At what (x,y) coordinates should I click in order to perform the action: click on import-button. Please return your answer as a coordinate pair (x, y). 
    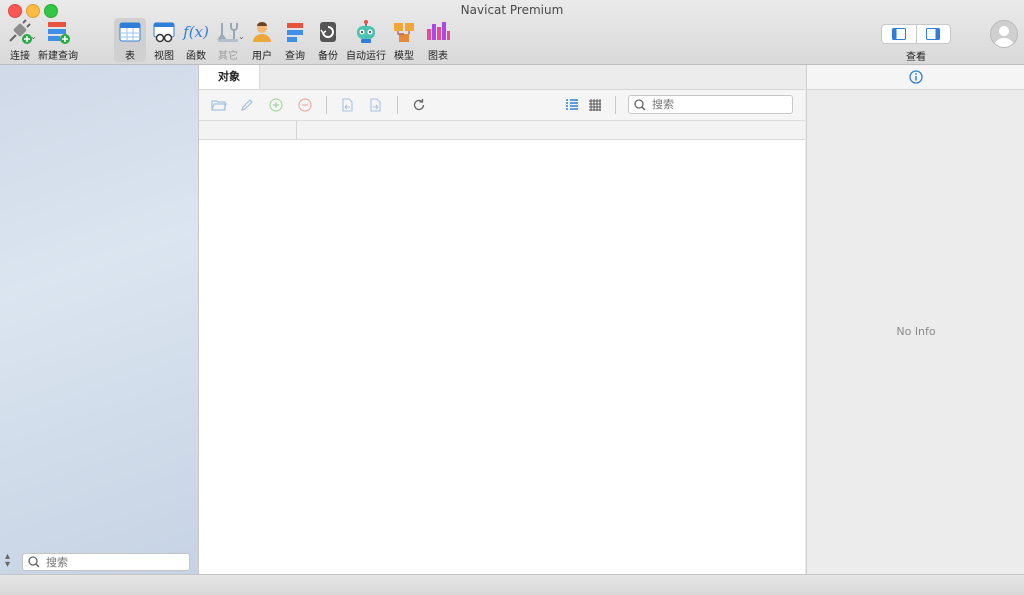
    Looking at the image, I should click on (347, 105).